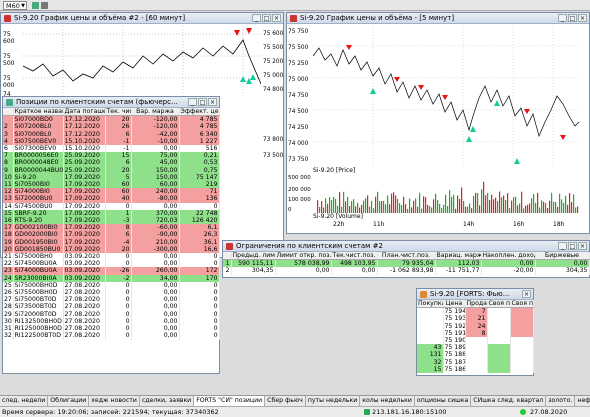 The image size is (590, 417). I want to click on col-header: Своя пр, so click(522, 304).